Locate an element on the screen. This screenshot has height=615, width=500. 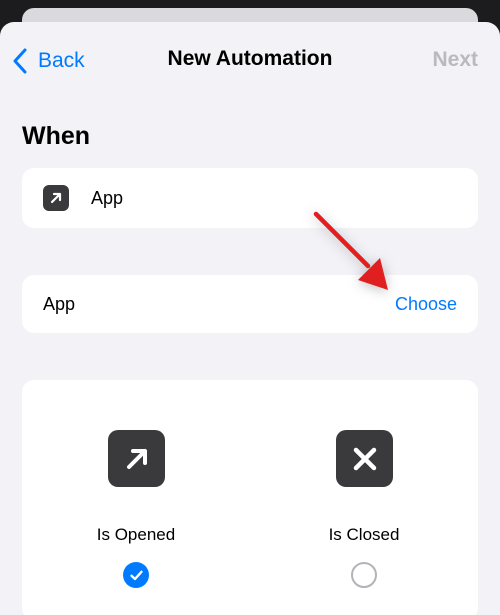
radio-unchecked is located at coordinates (364, 575).